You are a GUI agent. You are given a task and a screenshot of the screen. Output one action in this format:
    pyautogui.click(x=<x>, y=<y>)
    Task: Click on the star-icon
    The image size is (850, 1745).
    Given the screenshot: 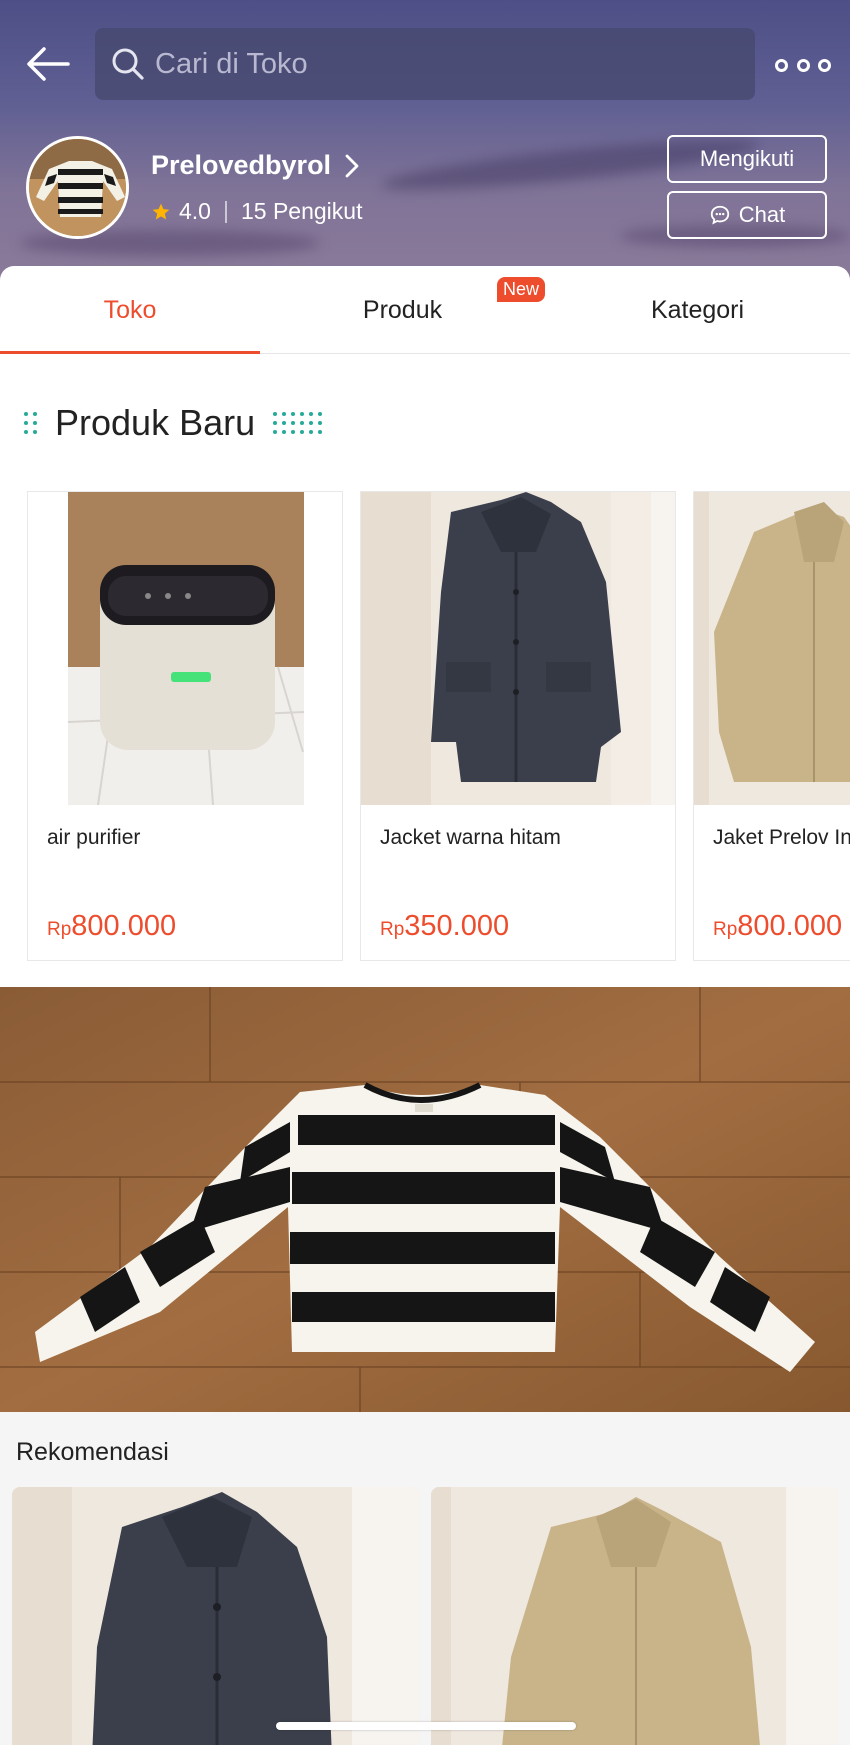 What is the action you would take?
    pyautogui.click(x=161, y=211)
    